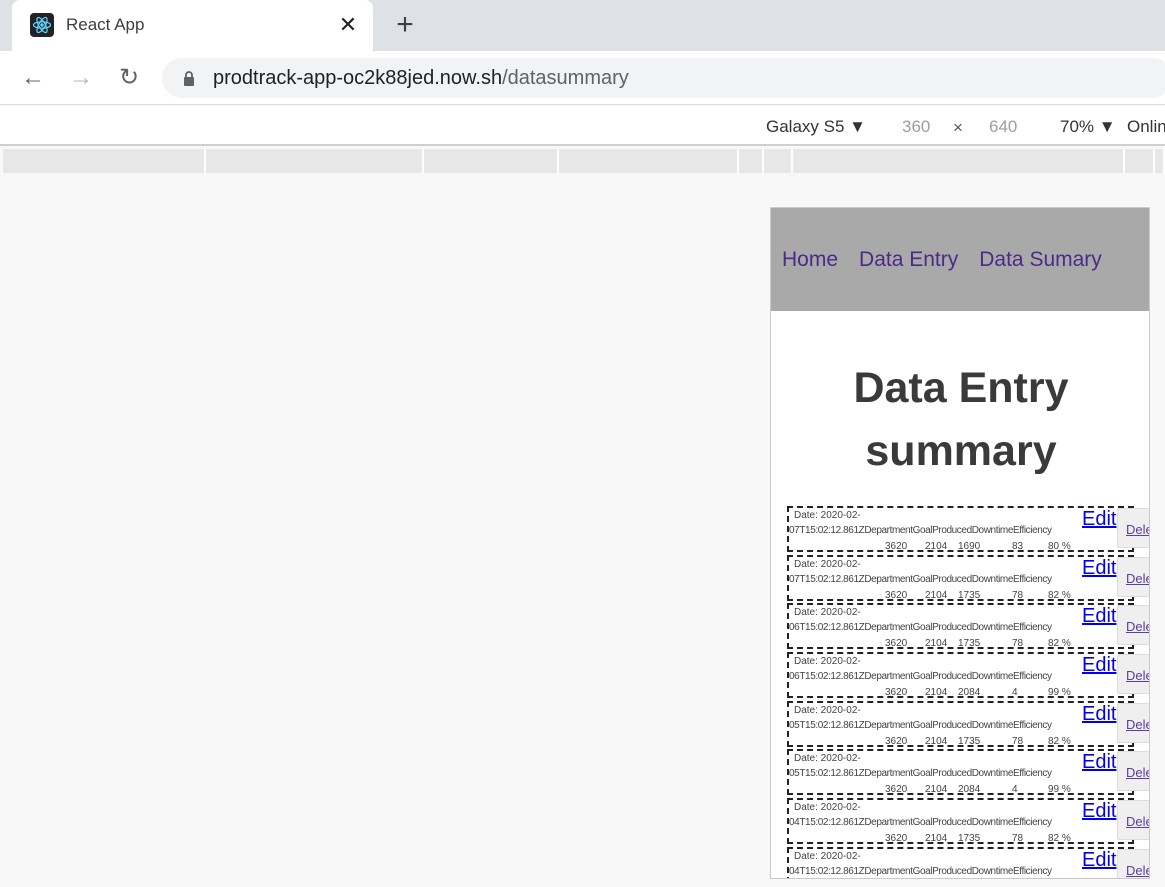 This screenshot has height=887, width=1165. What do you see at coordinates (33, 78) in the screenshot?
I see `back-arrow-icon: ←` at bounding box center [33, 78].